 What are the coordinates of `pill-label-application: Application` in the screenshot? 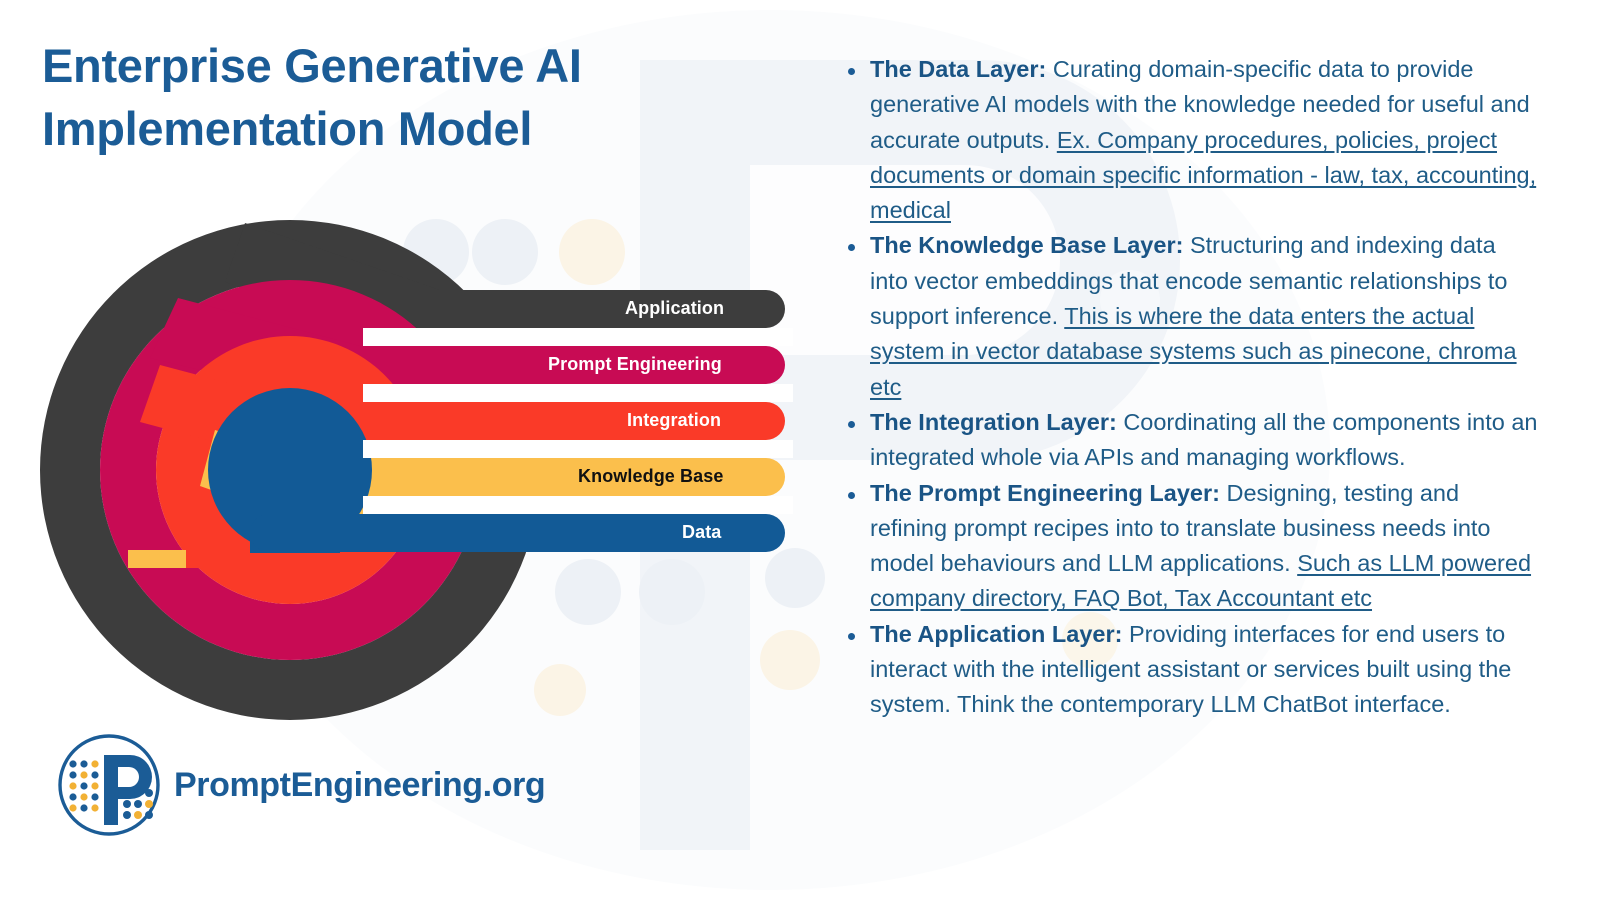 It's located at (675, 308).